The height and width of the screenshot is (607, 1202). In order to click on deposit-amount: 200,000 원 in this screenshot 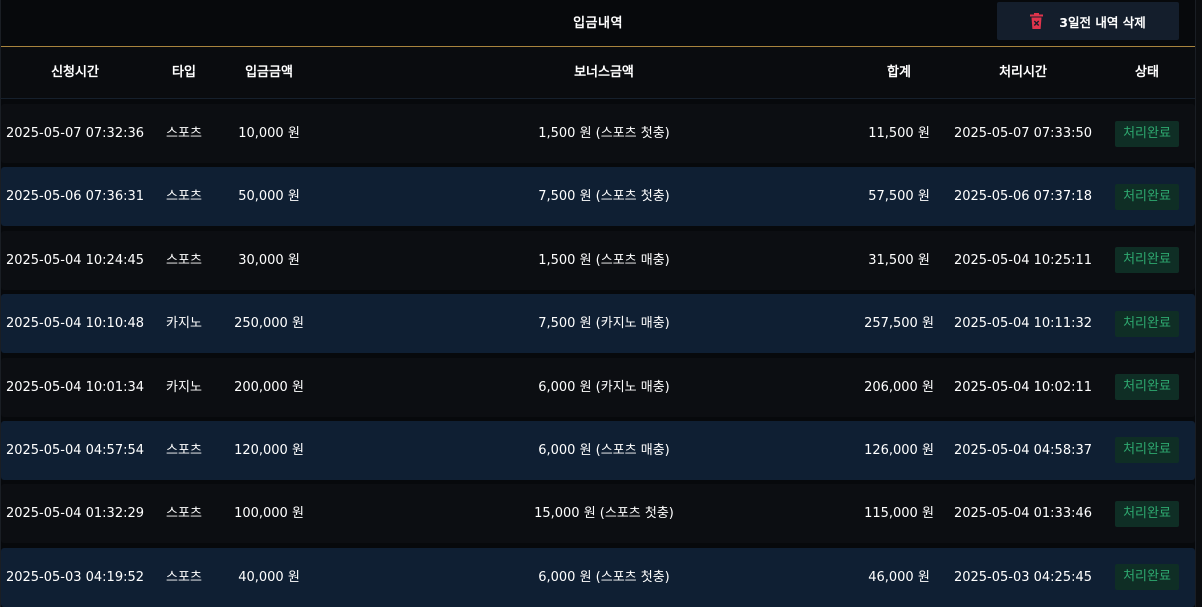, I will do `click(269, 387)`.